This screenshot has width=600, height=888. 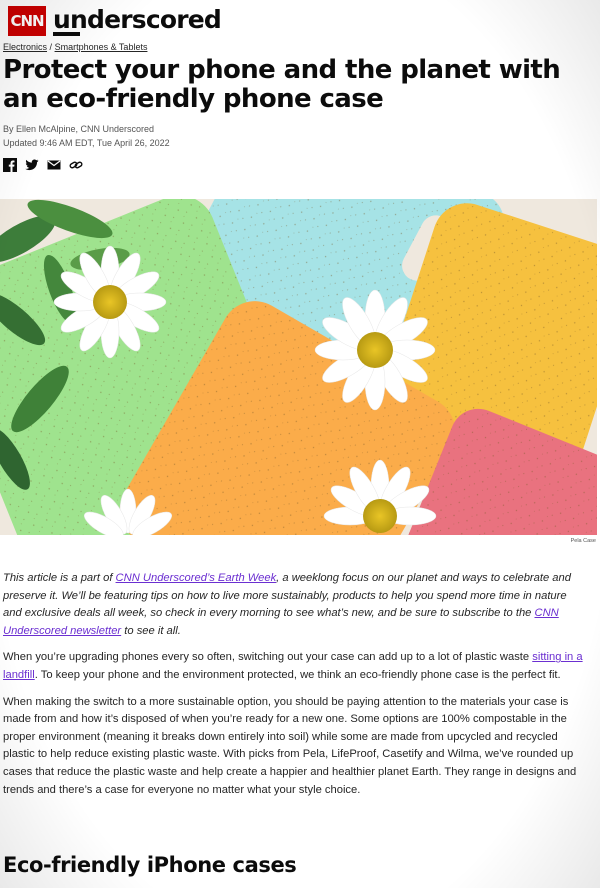 I want to click on breadcrumb-smartphones-tablets: Smartphones & Tablets, so click(x=101, y=47).